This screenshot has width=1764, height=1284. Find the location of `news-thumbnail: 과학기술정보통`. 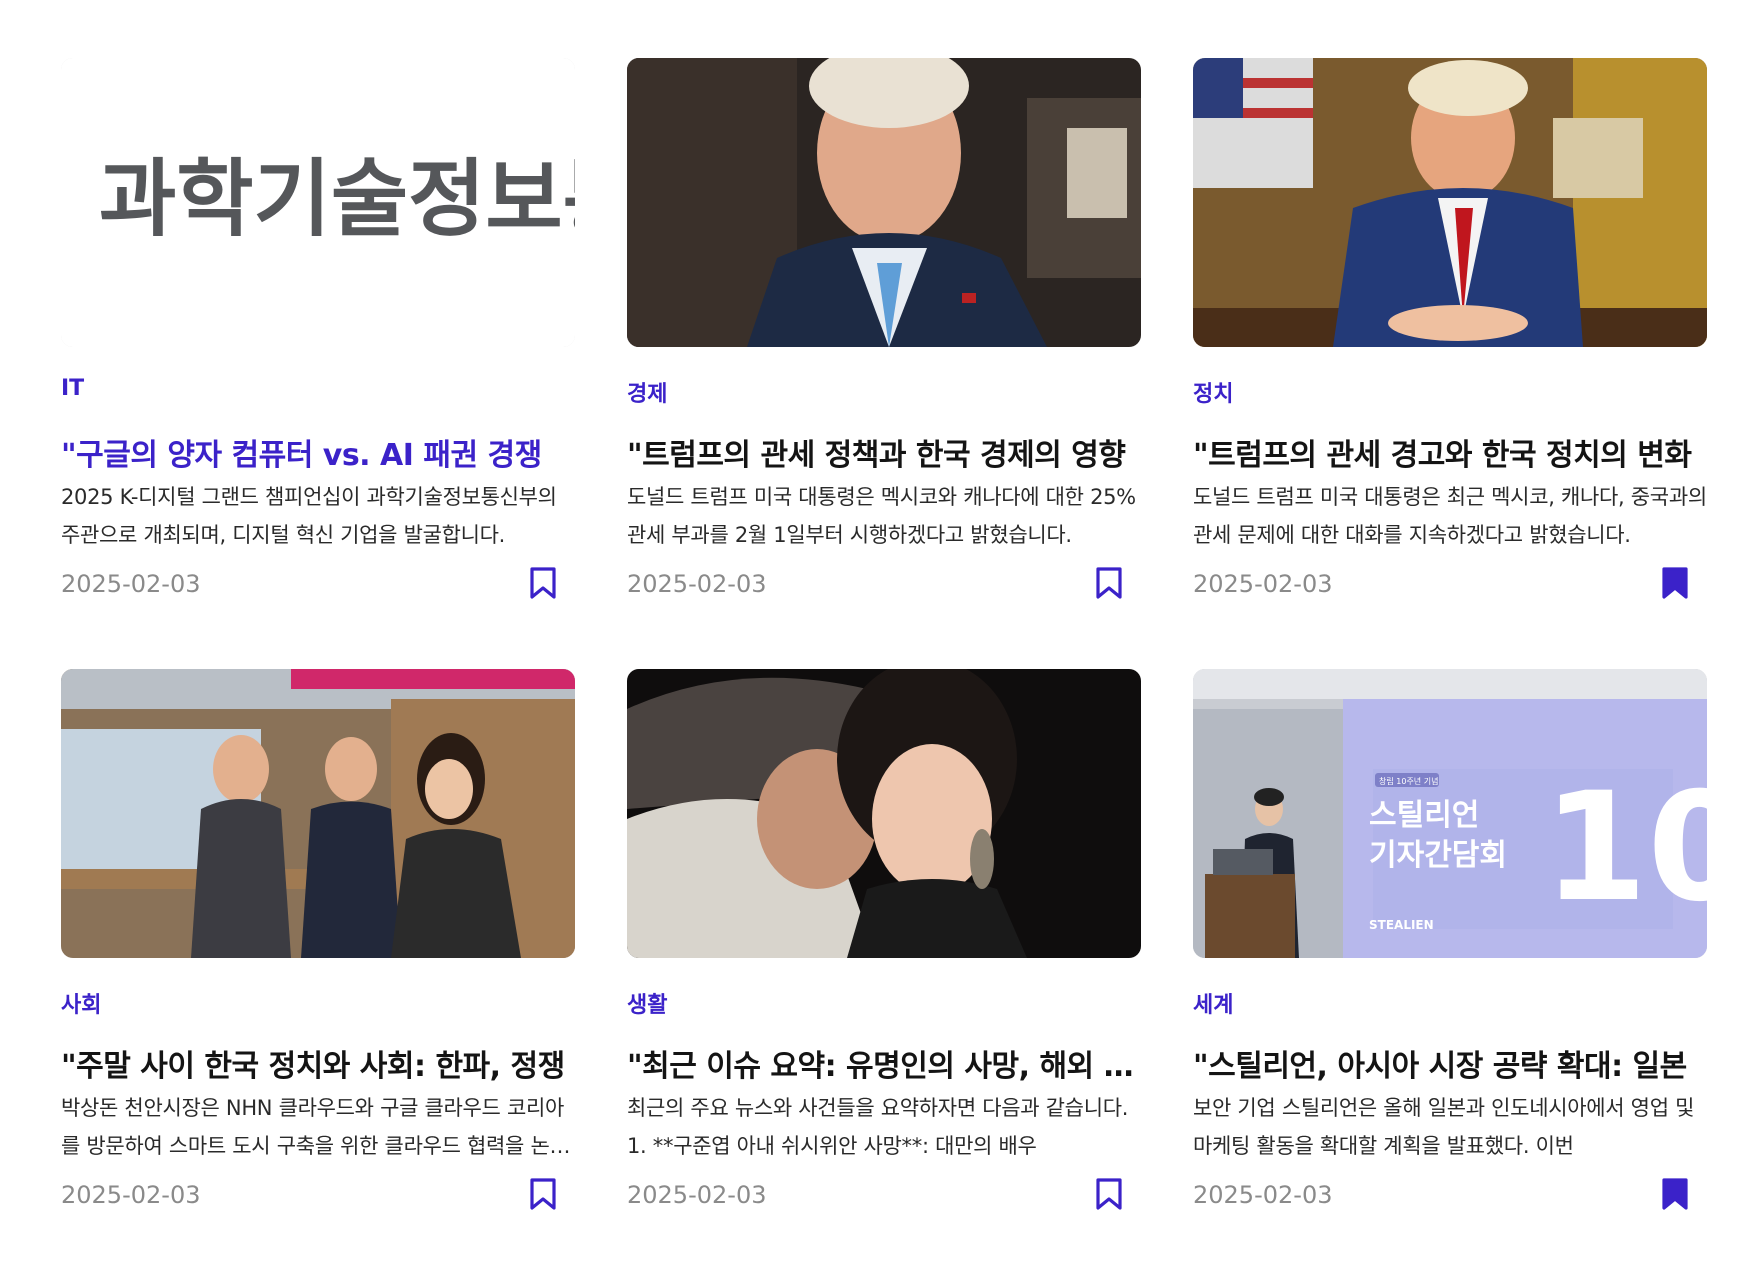

news-thumbnail: 과학기술정보통 is located at coordinates (318, 202).